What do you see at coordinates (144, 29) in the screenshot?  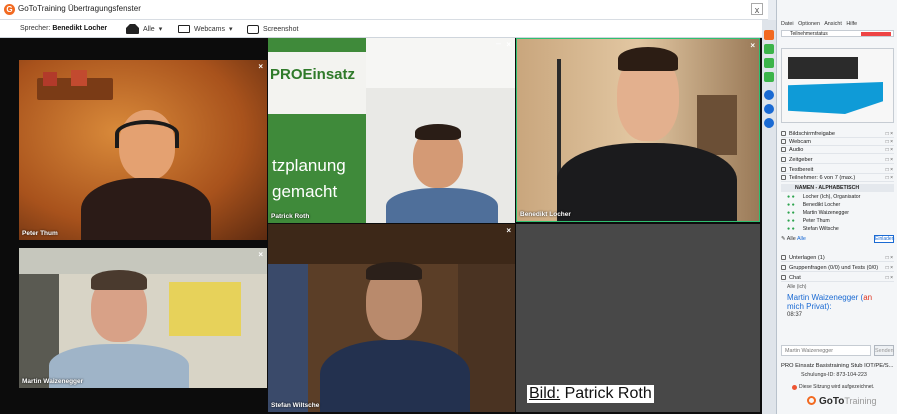 I see `view-all-button: Alle ▾` at bounding box center [144, 29].